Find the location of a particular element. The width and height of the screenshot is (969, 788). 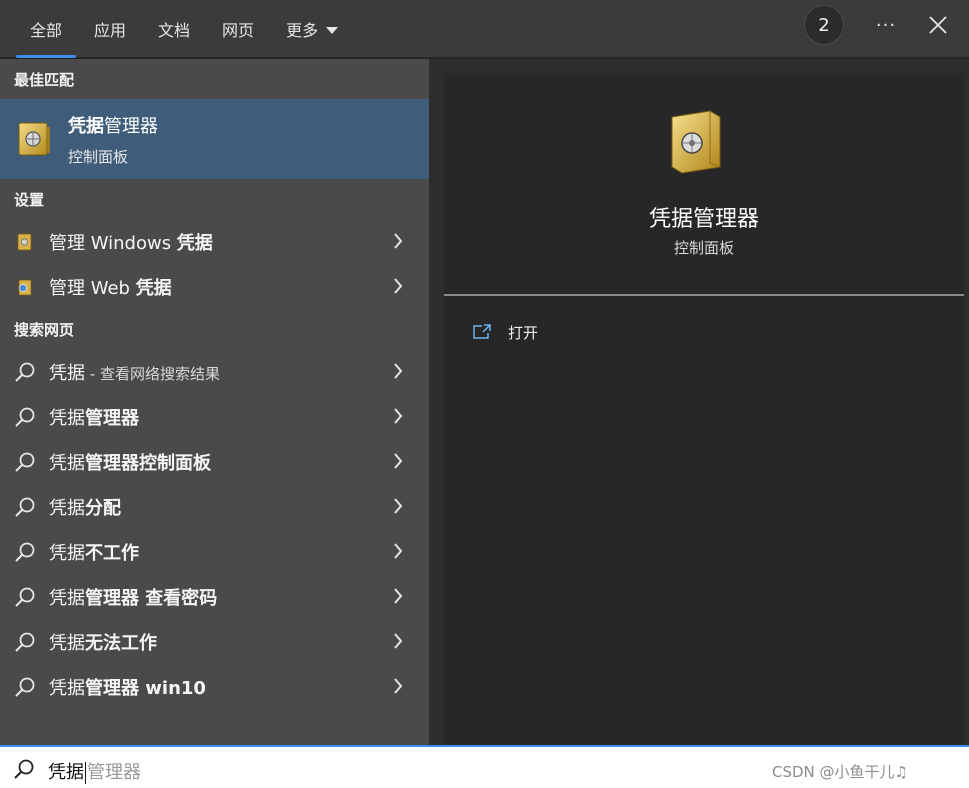

web-suggestion-item: 凭据管理器 win10 is located at coordinates (214, 686).